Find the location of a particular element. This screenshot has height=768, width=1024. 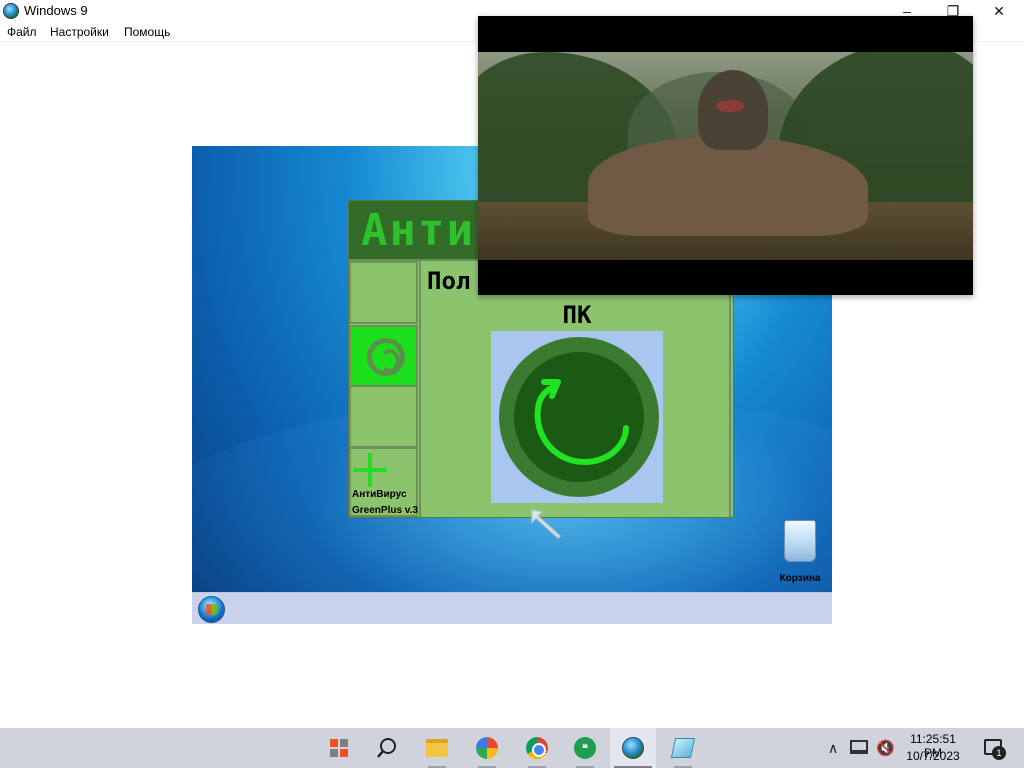

sidebar-tab-protection is located at coordinates (383, 356).